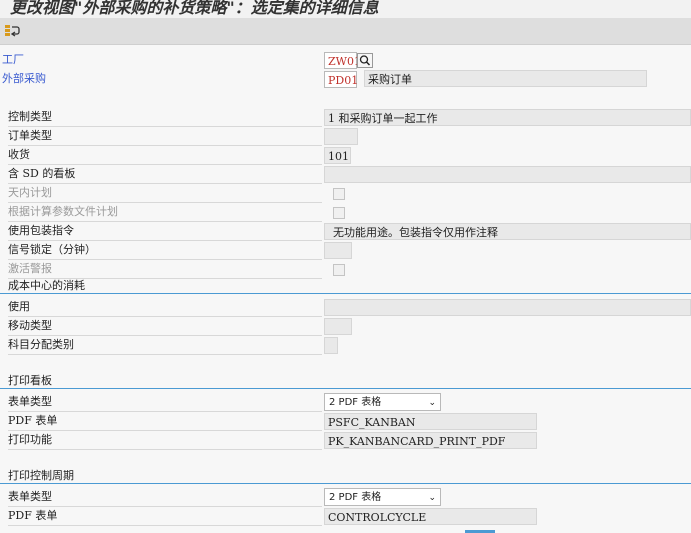 The image size is (691, 533). What do you see at coordinates (165, 307) in the screenshot?
I see `usage-label: 使用` at bounding box center [165, 307].